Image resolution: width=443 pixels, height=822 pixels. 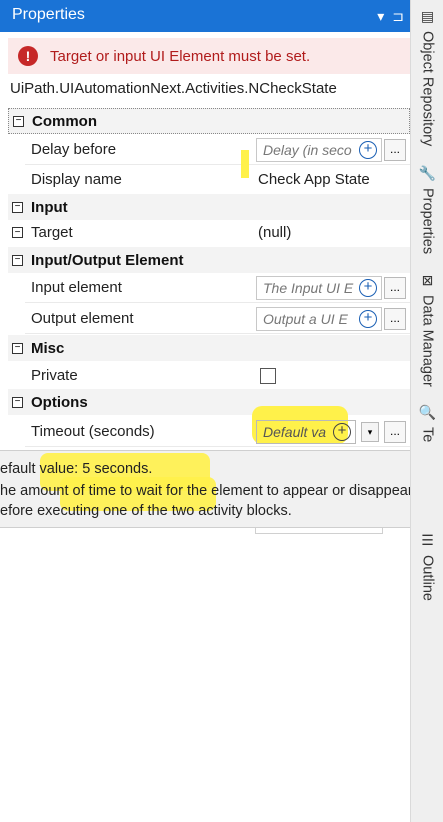 I want to click on prop-label: Delay before, so click(x=74, y=149).